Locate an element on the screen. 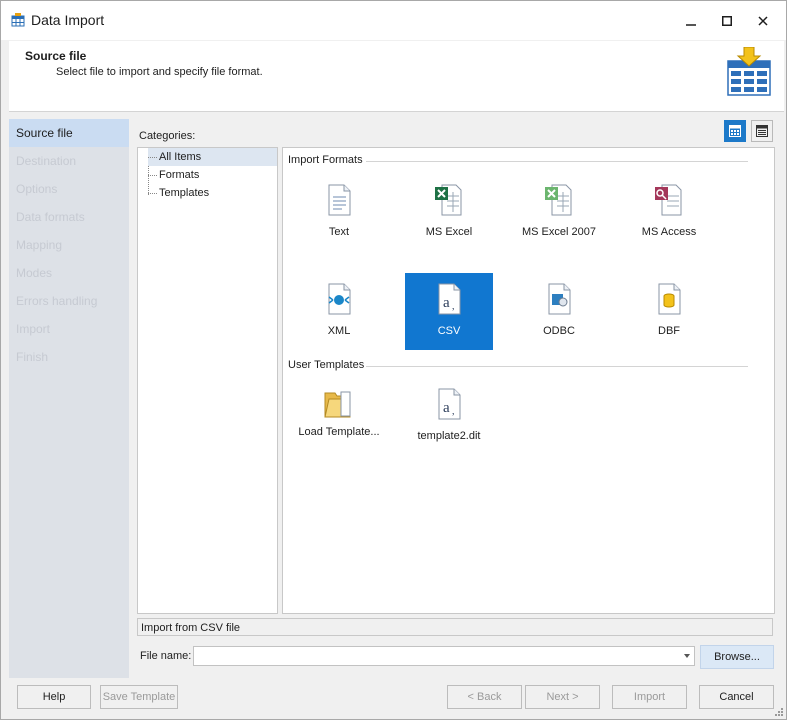 The height and width of the screenshot is (720, 787). step-options: Options is located at coordinates (37, 189).